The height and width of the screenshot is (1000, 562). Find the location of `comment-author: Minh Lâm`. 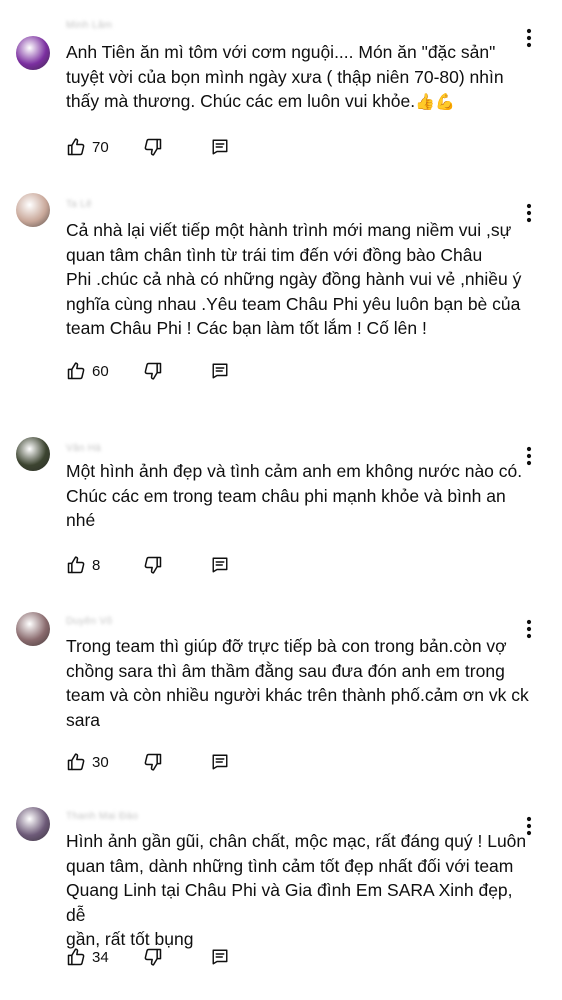

comment-author: Minh Lâm is located at coordinates (89, 25).